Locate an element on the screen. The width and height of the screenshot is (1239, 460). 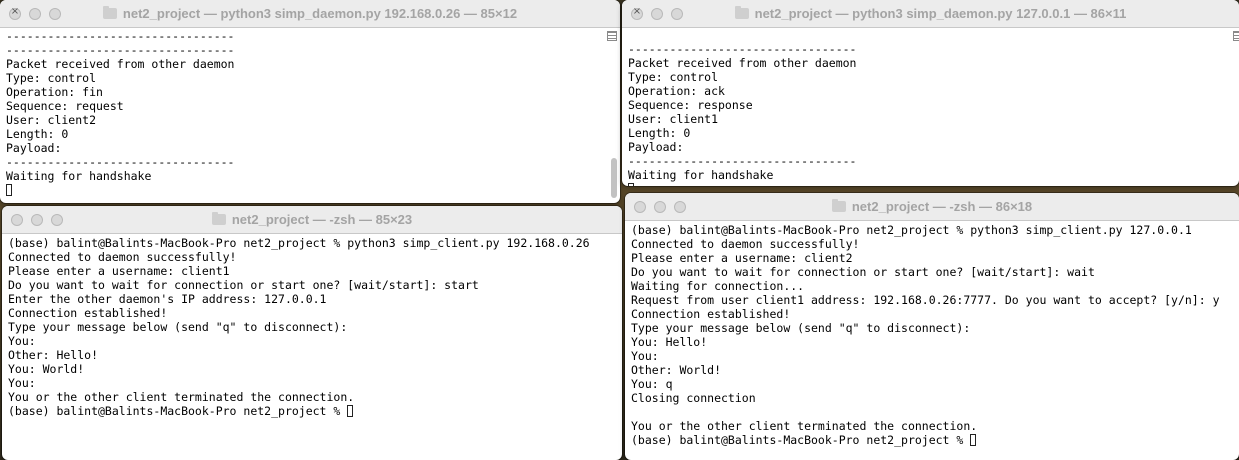
window-title-text: net2_project — -zsh — 85×23 is located at coordinates (322, 219).